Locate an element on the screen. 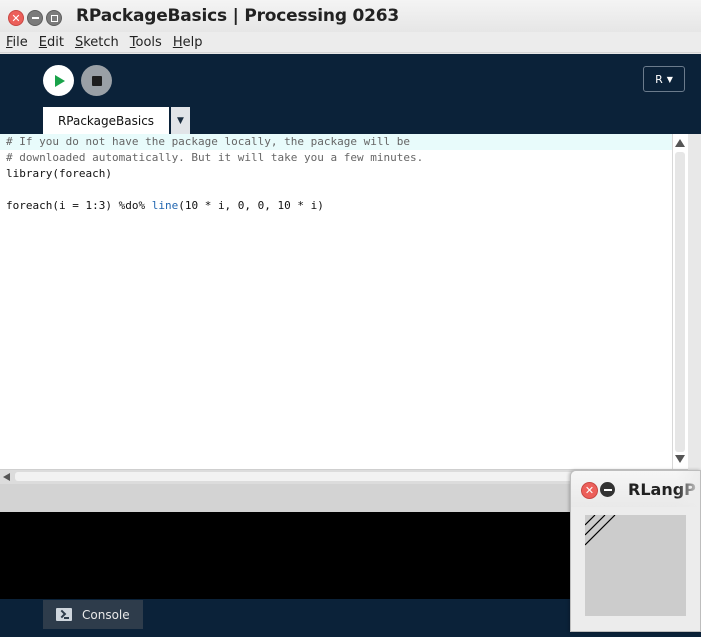 The image size is (701, 637). menu-sketch: Sketch is located at coordinates (97, 42).